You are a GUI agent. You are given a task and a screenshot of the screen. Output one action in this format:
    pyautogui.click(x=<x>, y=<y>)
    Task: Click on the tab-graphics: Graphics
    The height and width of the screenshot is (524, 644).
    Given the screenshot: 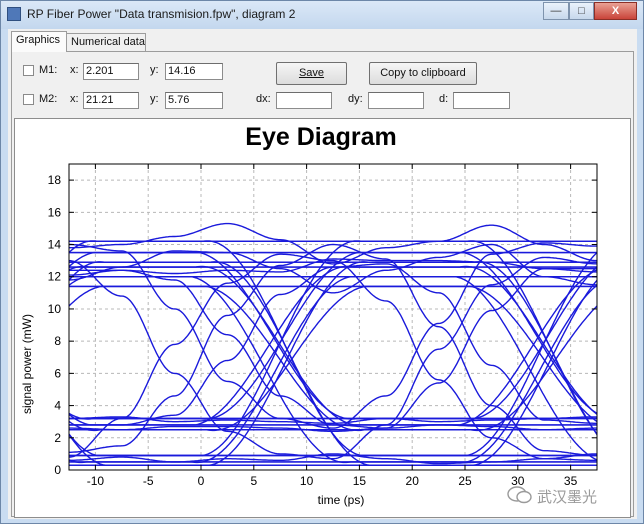 What is the action you would take?
    pyautogui.click(x=39, y=41)
    